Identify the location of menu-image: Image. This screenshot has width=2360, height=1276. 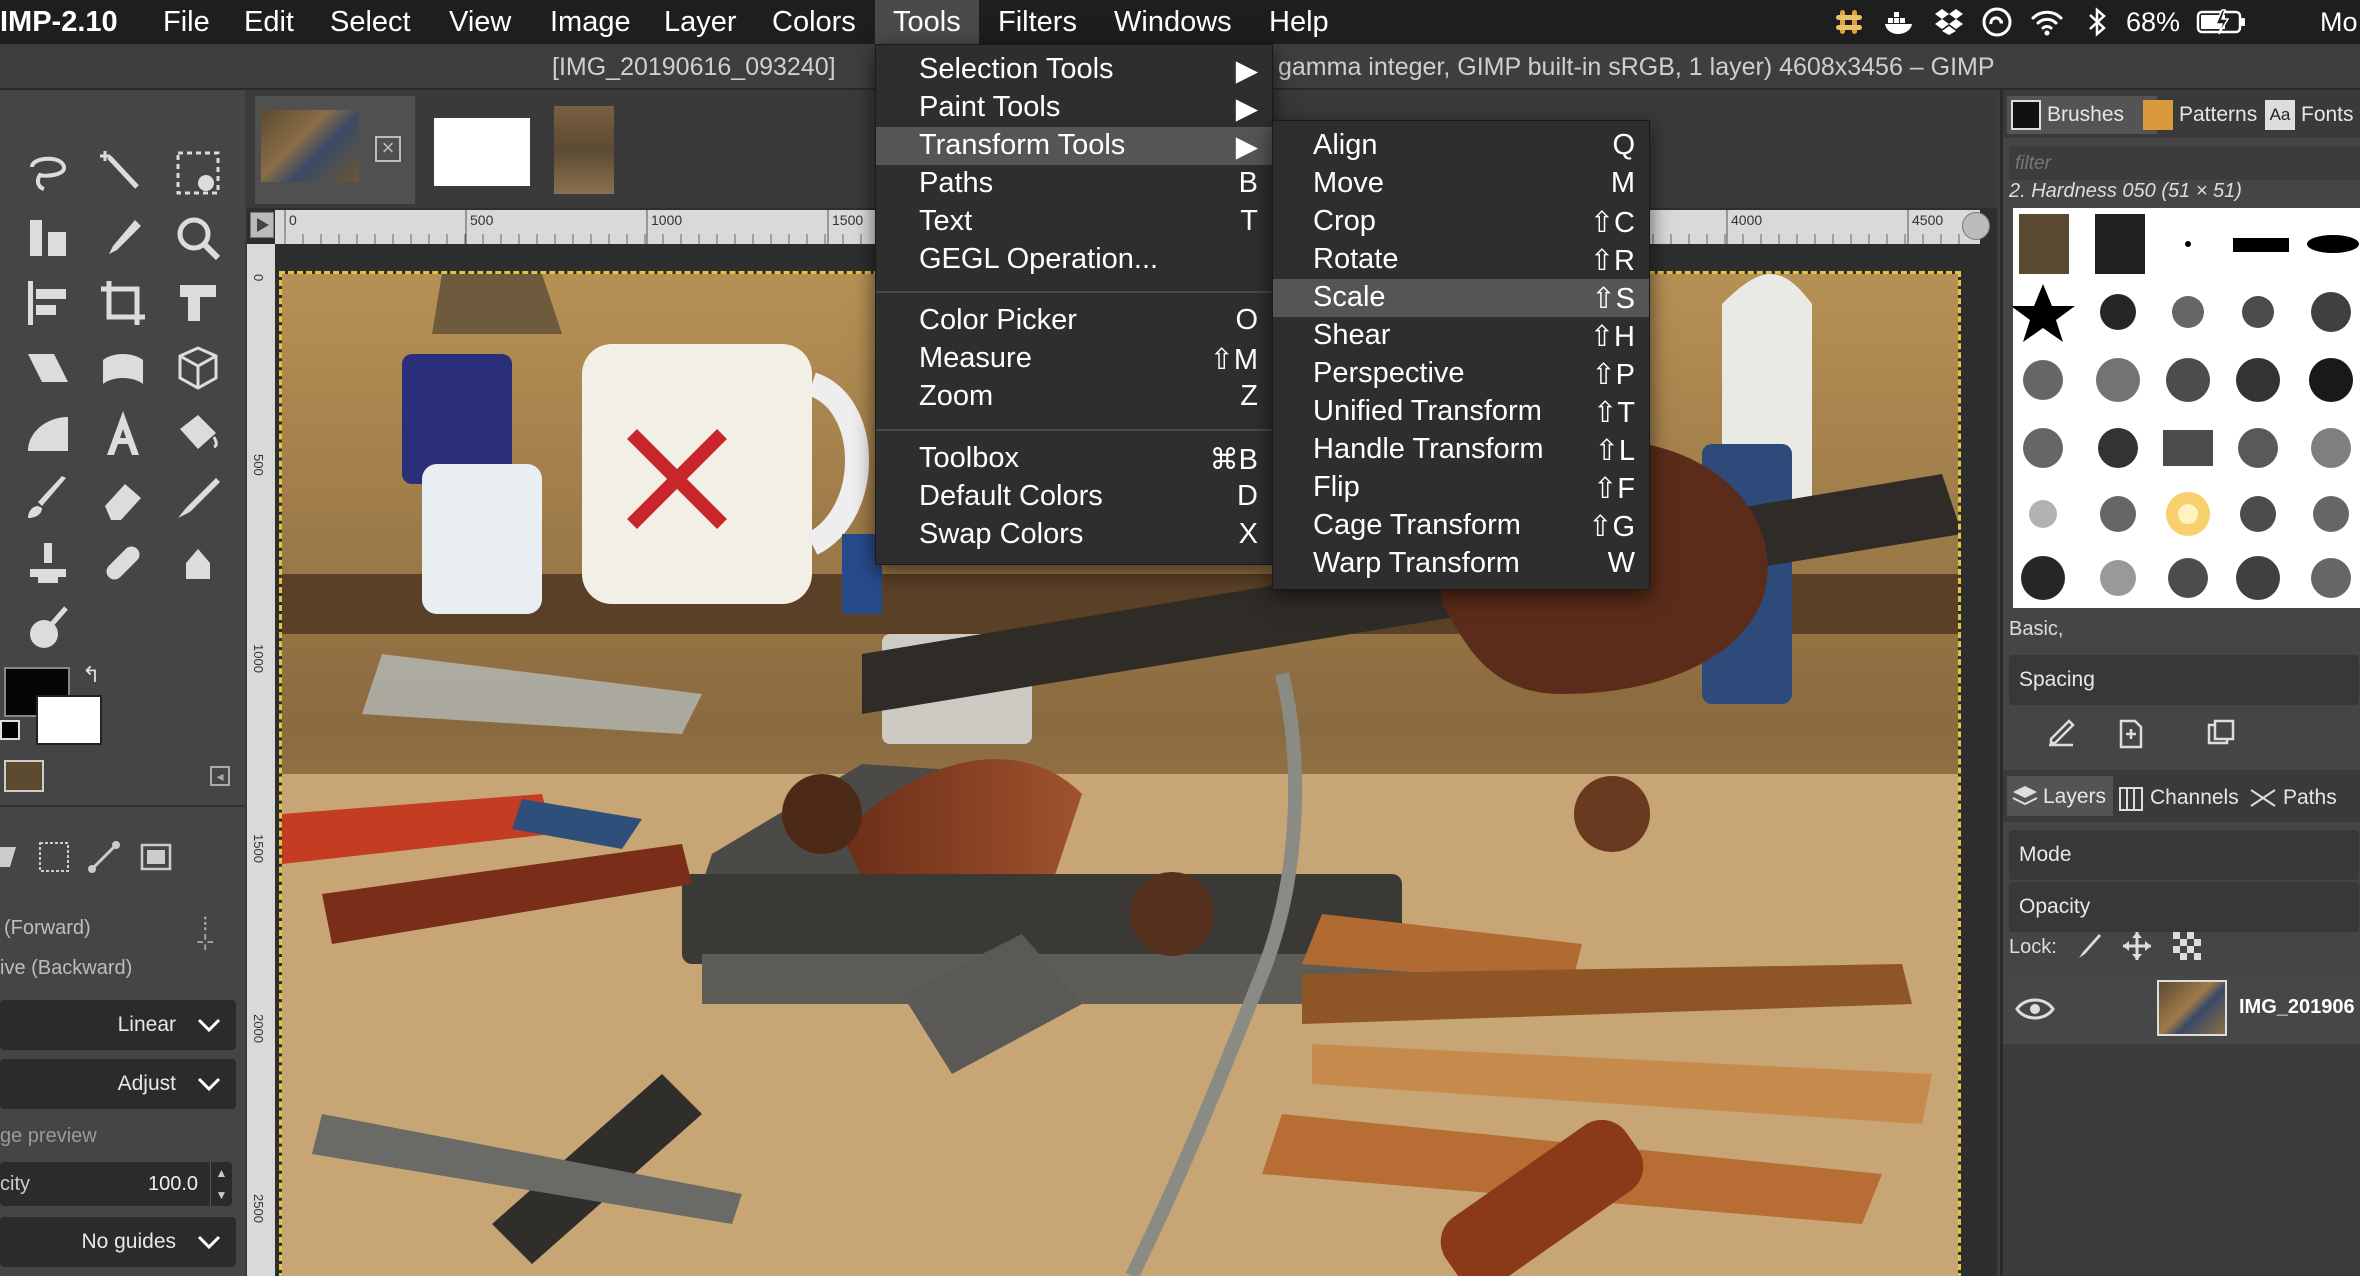
(590, 22).